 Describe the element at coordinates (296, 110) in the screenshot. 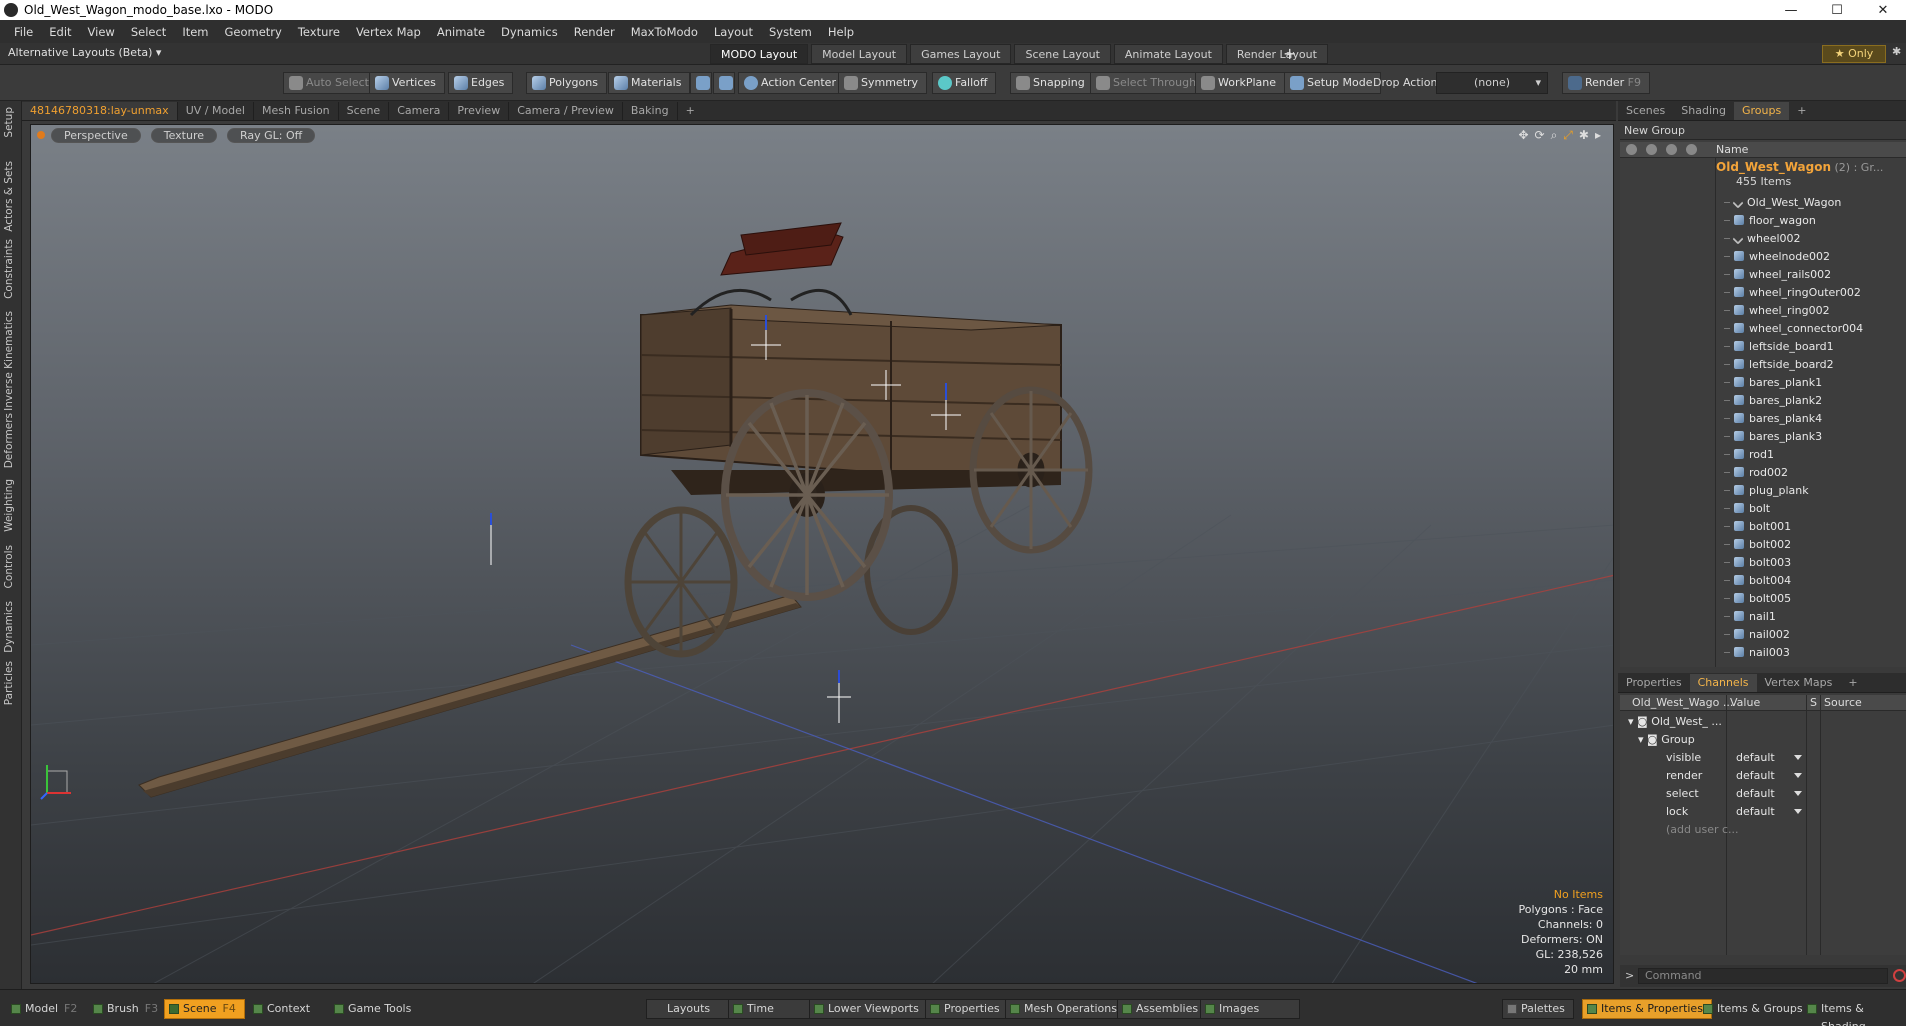

I see `tab-mesh-fusion: Mesh Fusion` at that location.